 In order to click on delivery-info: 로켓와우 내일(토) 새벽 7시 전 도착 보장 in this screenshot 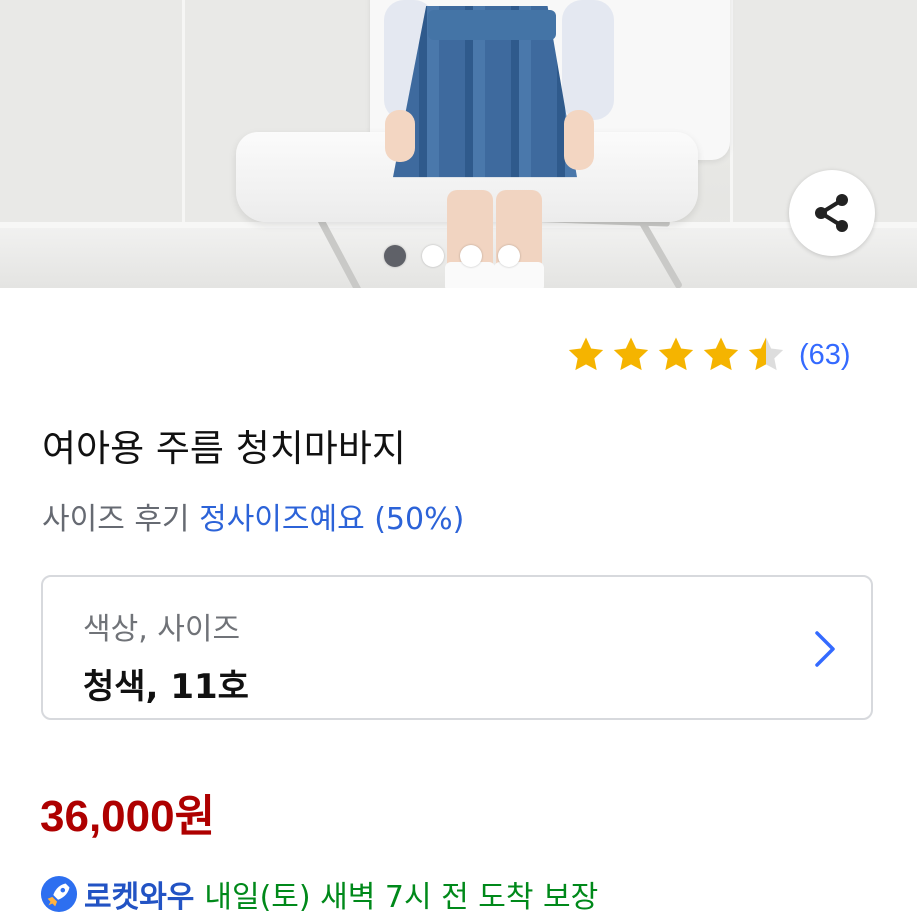, I will do `click(319, 894)`.